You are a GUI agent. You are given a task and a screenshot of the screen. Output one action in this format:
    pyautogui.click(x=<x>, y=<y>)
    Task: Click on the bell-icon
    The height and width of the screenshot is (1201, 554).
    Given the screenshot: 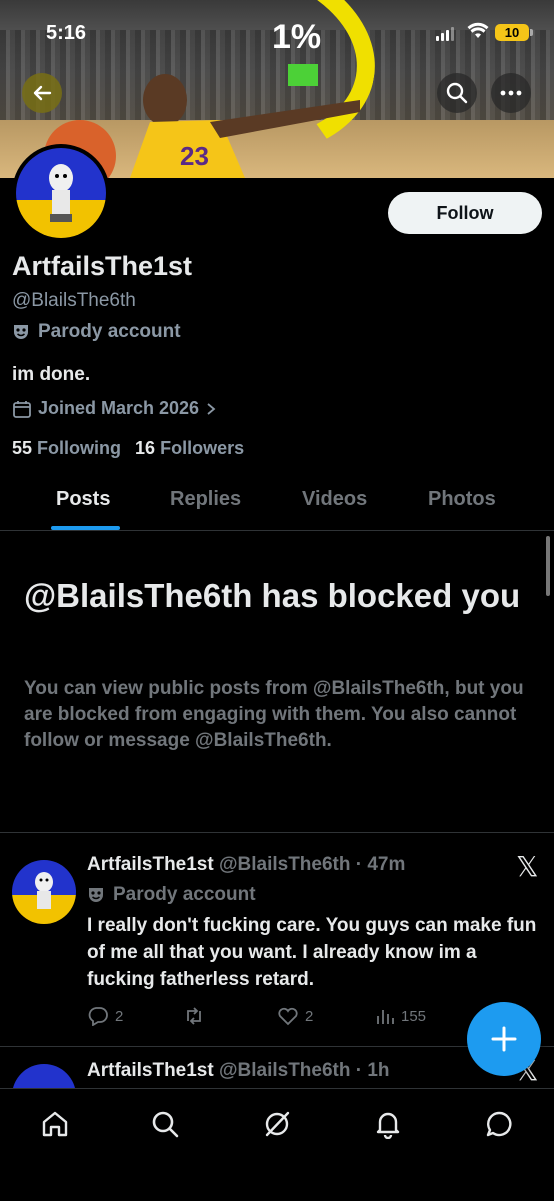 What is the action you would take?
    pyautogui.click(x=388, y=1125)
    